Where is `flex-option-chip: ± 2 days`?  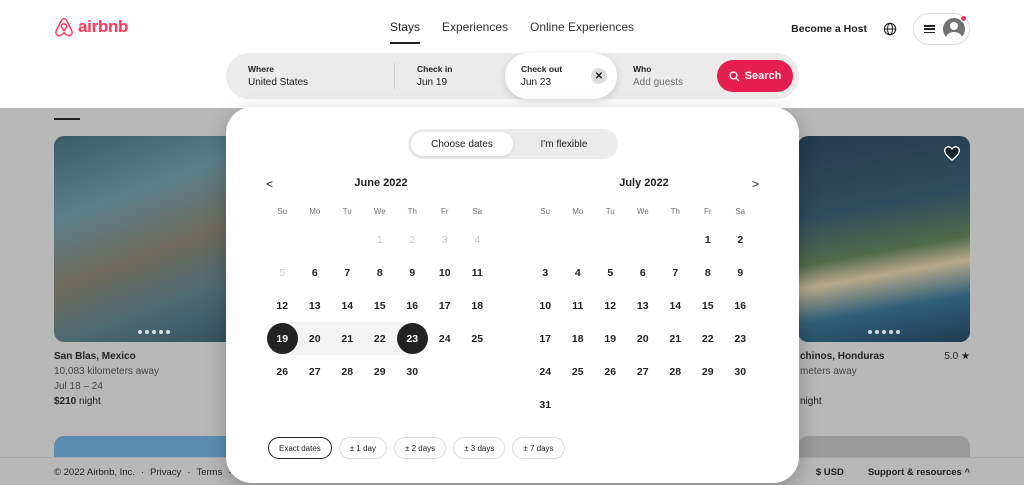
flex-option-chip: ± 2 days is located at coordinates (420, 448).